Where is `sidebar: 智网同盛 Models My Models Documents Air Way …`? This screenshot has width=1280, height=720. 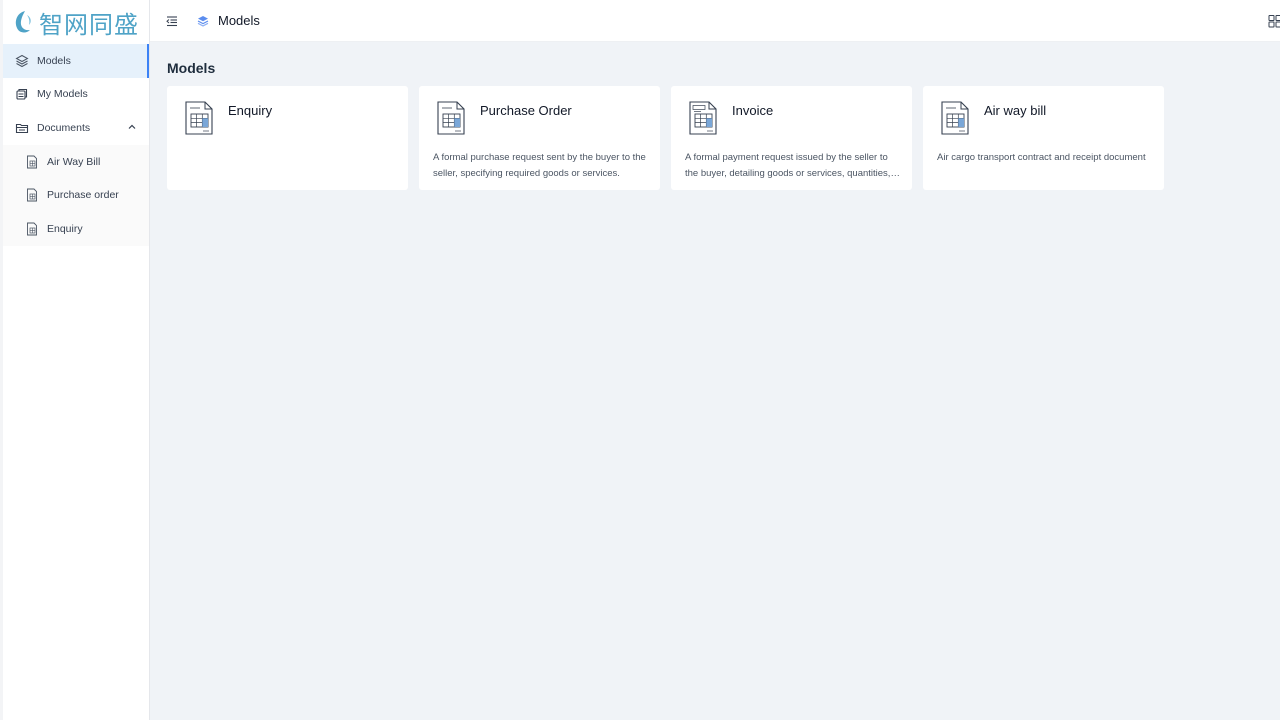
sidebar: 智网同盛 Models My Models Documents Air Way … is located at coordinates (75, 360).